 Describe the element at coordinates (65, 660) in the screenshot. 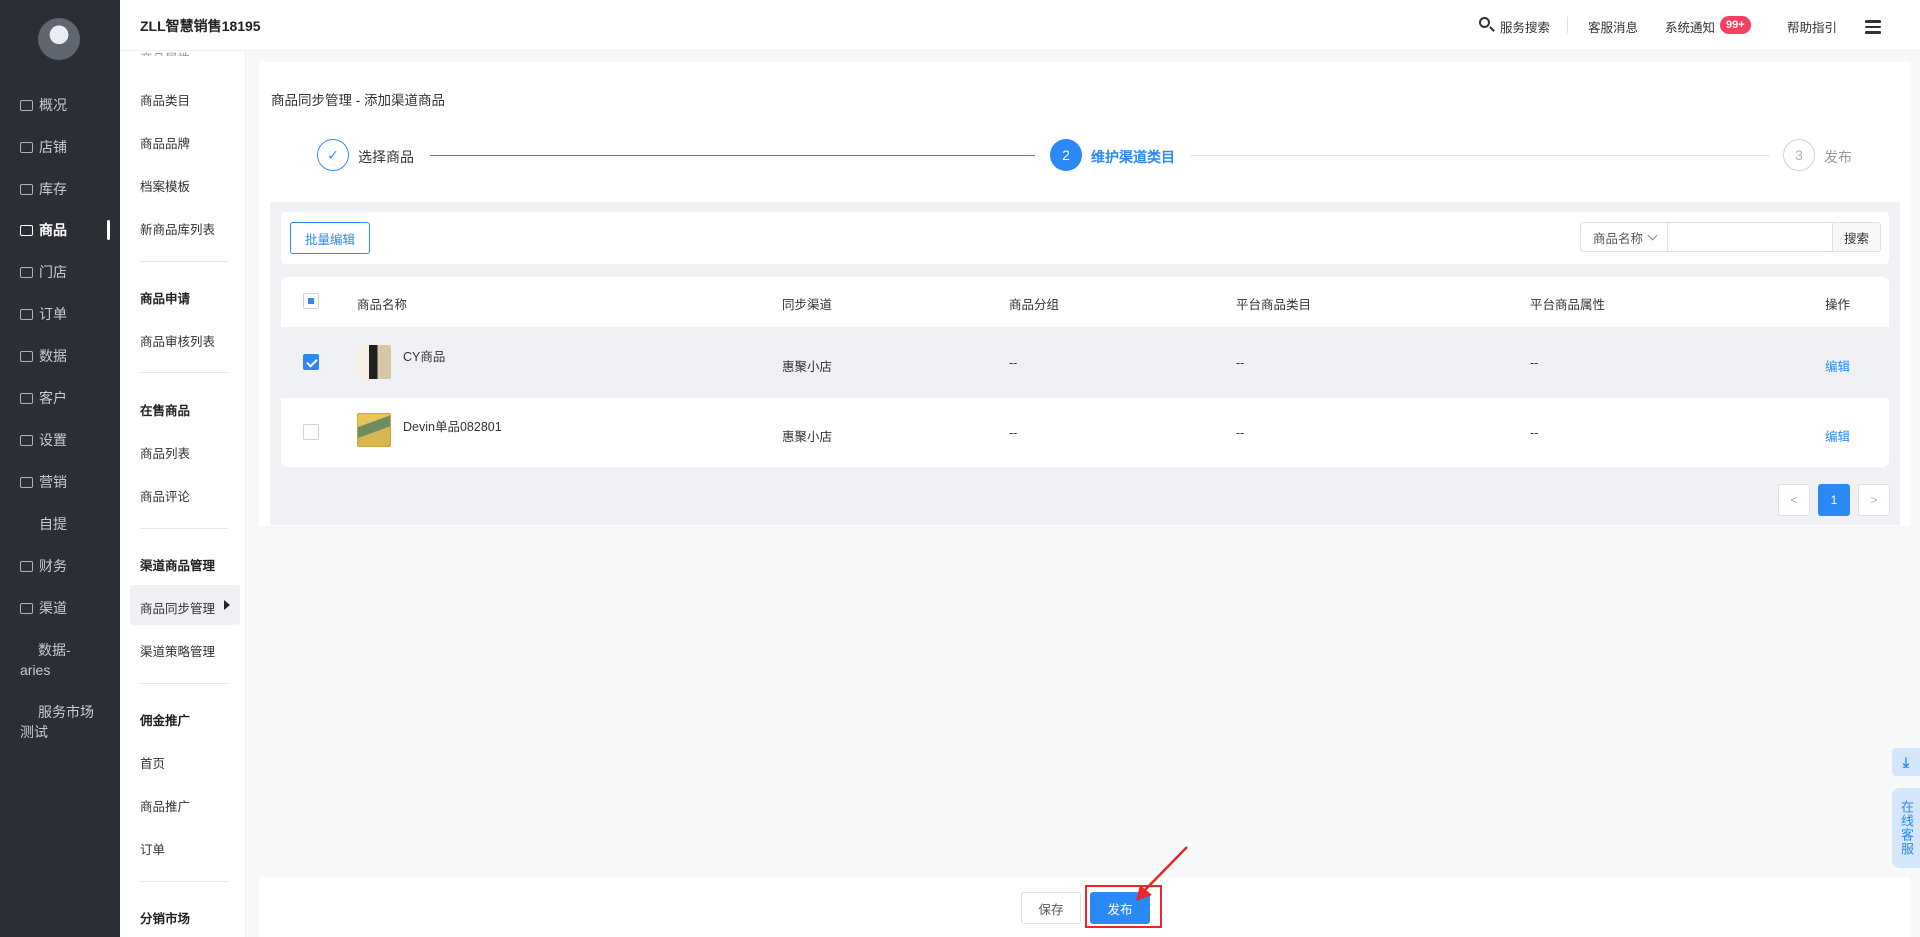

I see `nav-item-data-aries: 数据- aries` at that location.